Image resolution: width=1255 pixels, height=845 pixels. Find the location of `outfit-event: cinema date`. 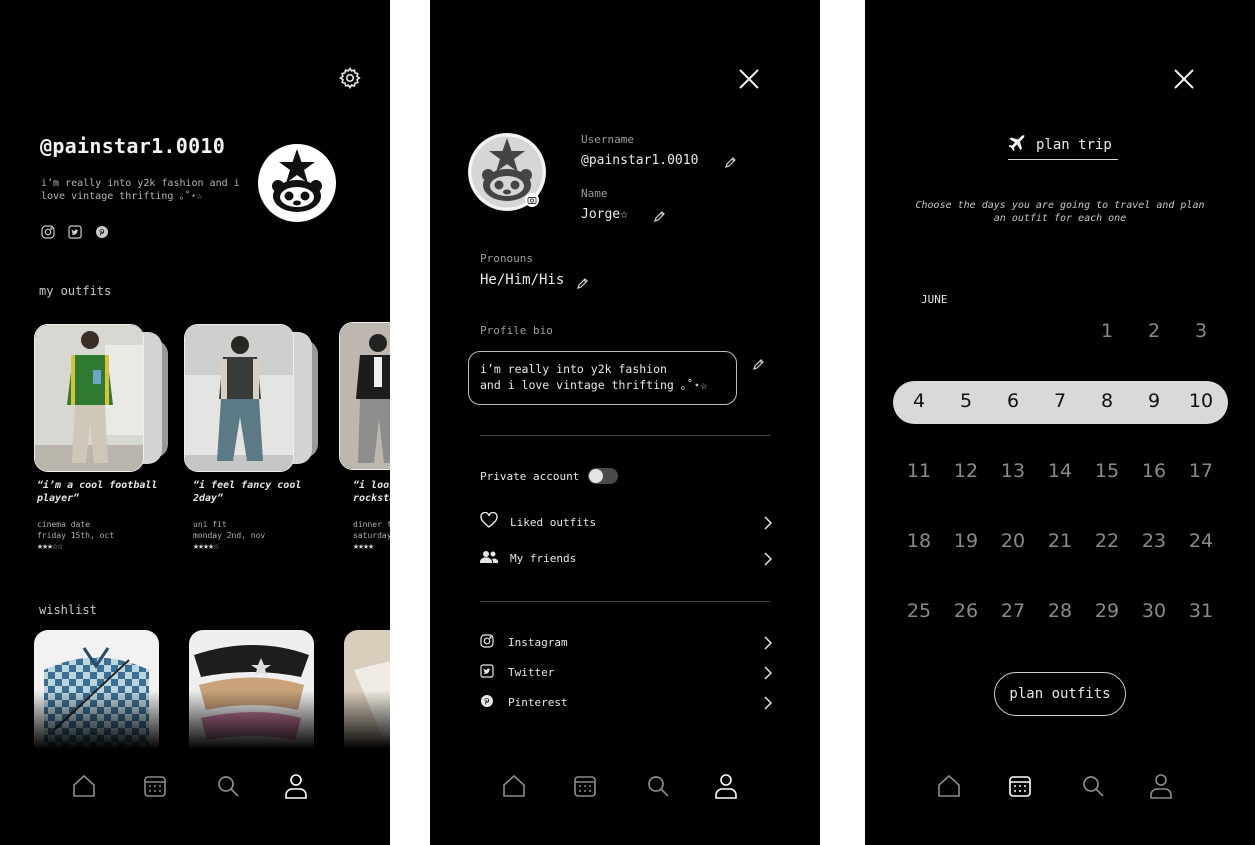

outfit-event: cinema date is located at coordinates (63, 524).